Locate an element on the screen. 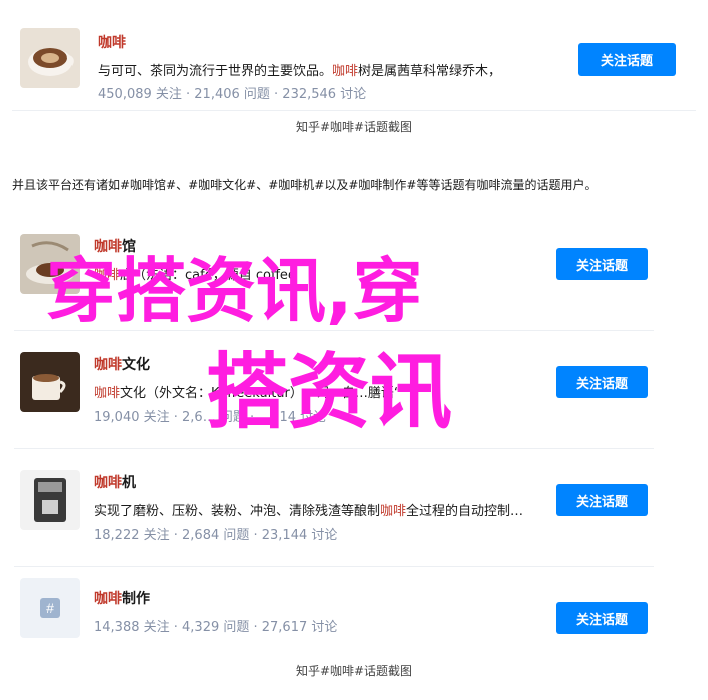 This screenshot has width=708, height=700. topic-stats: 450,089 关注 · 21,406 问题 · 232,546 讨论 is located at coordinates (232, 94).